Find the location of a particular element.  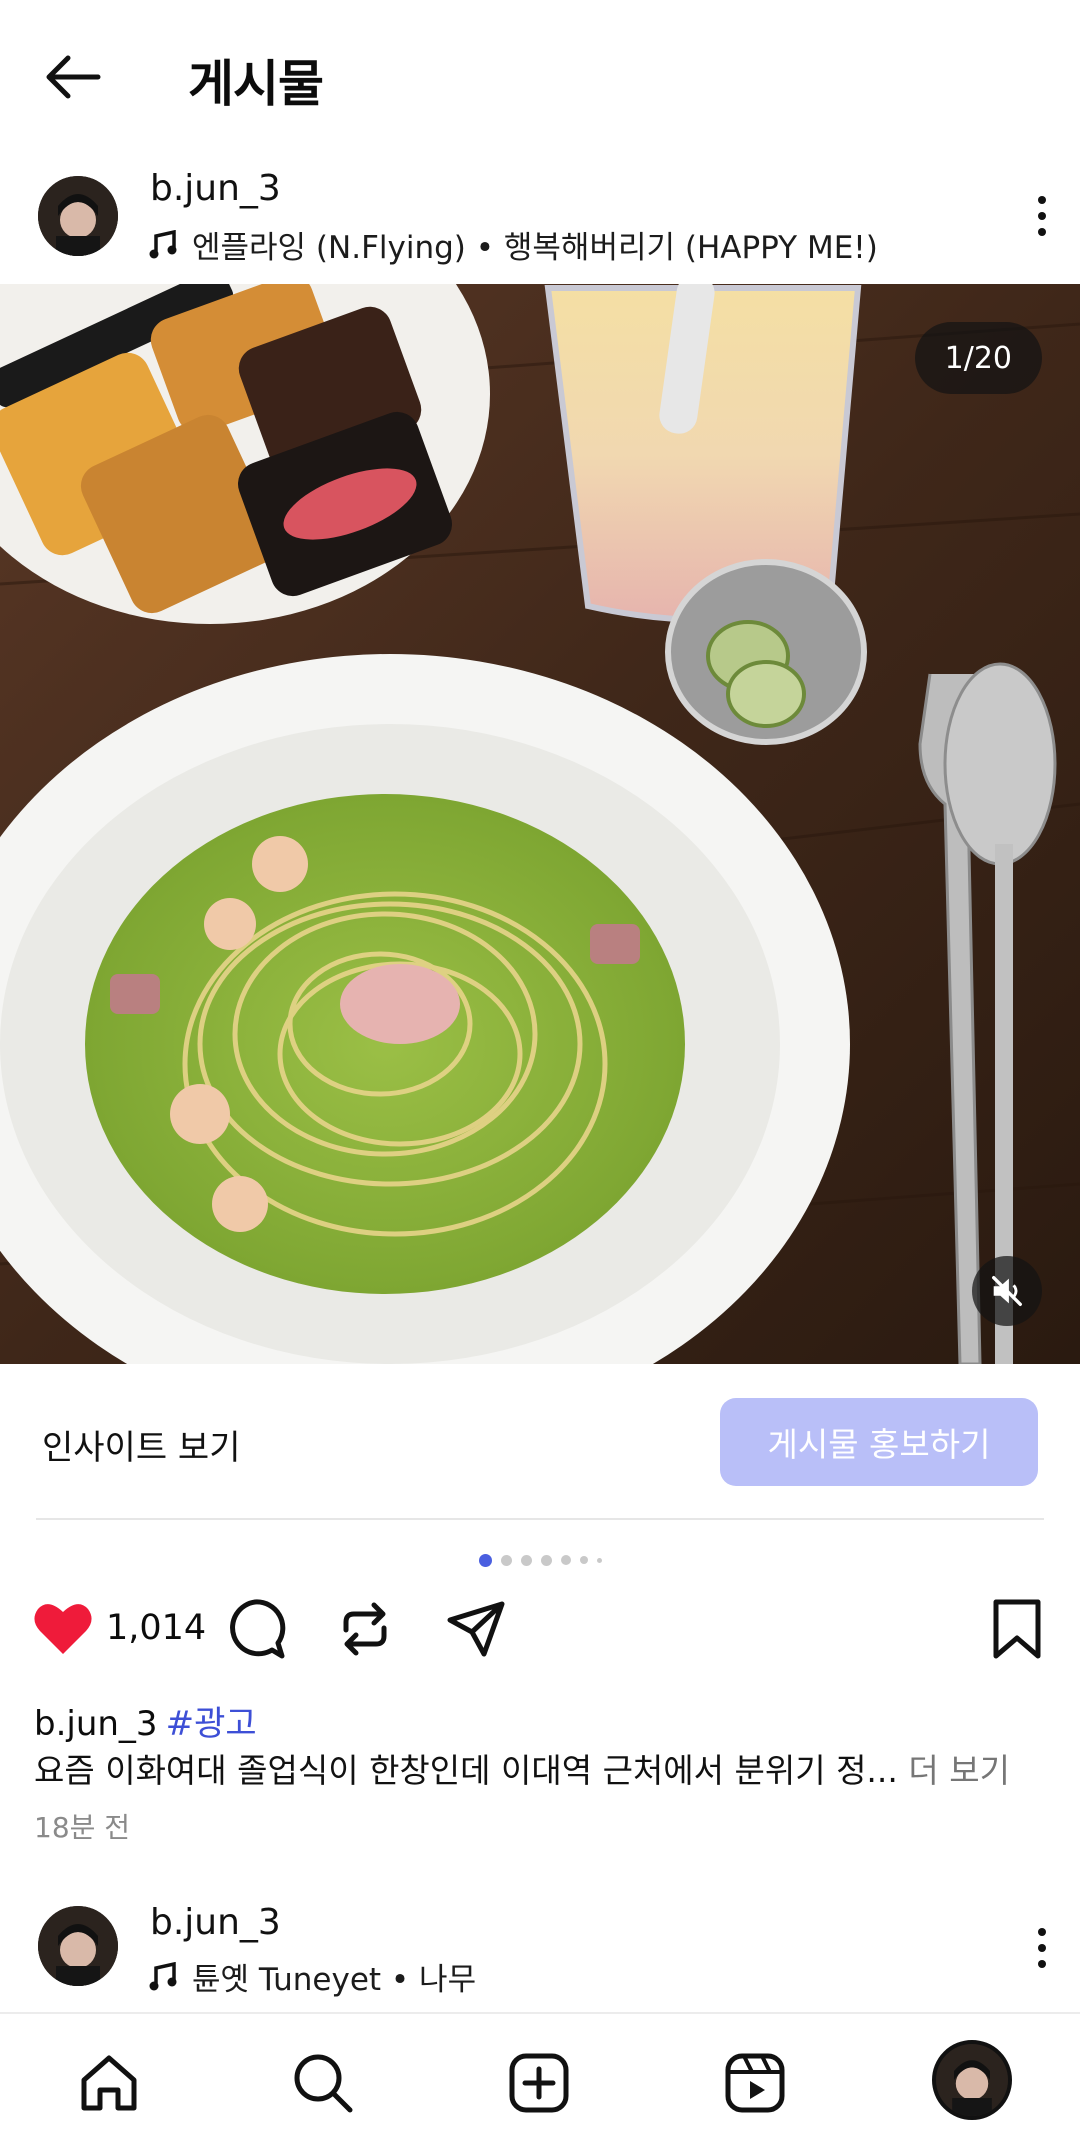

caption: 요즘 이화여대 졸업식이 한창인데 이대역 근처에서 분위기 정... 더 보기 is located at coordinates (544, 1768).